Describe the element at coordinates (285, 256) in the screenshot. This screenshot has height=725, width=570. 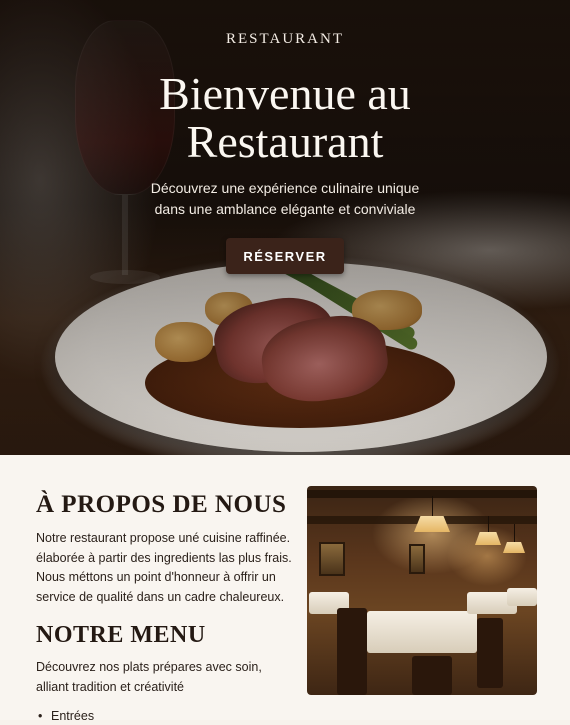
I see `reserve-button: RÉSERVER` at that location.